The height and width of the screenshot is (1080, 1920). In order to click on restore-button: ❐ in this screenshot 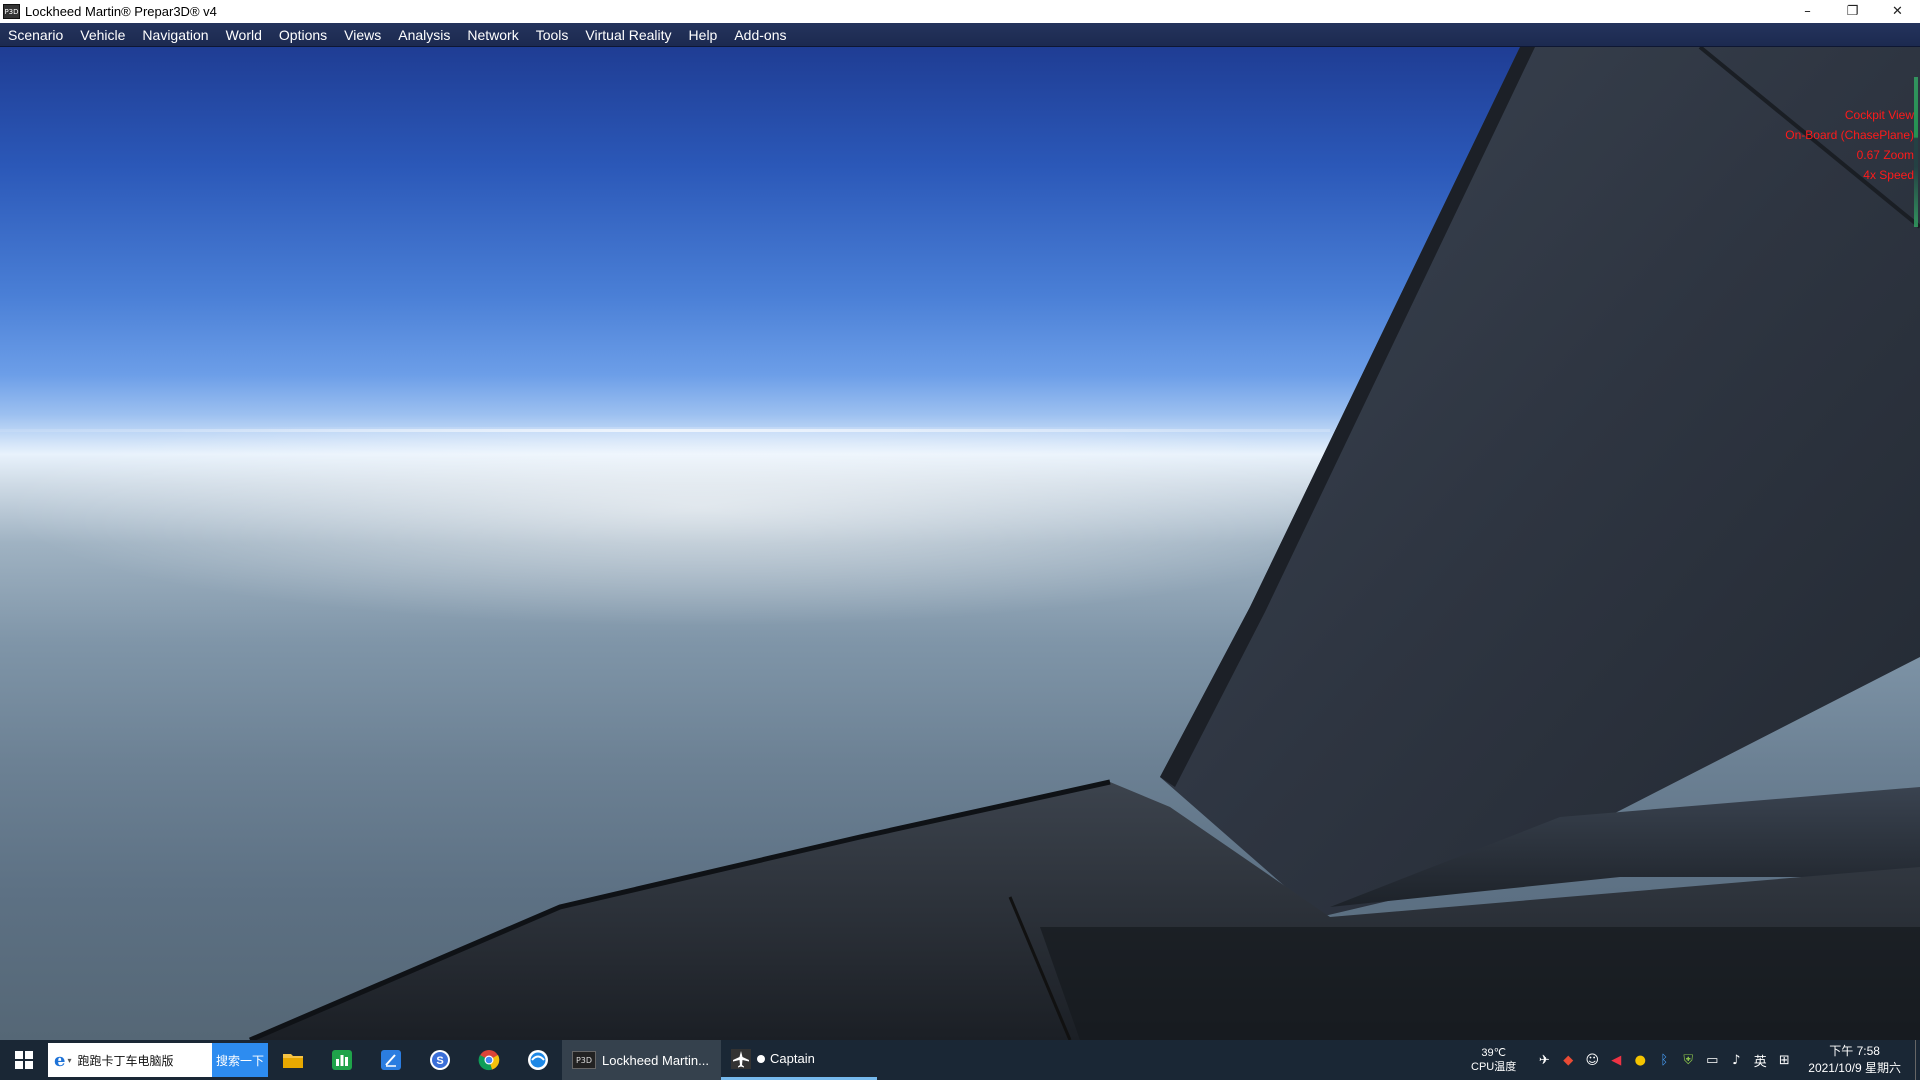, I will do `click(1852, 11)`.